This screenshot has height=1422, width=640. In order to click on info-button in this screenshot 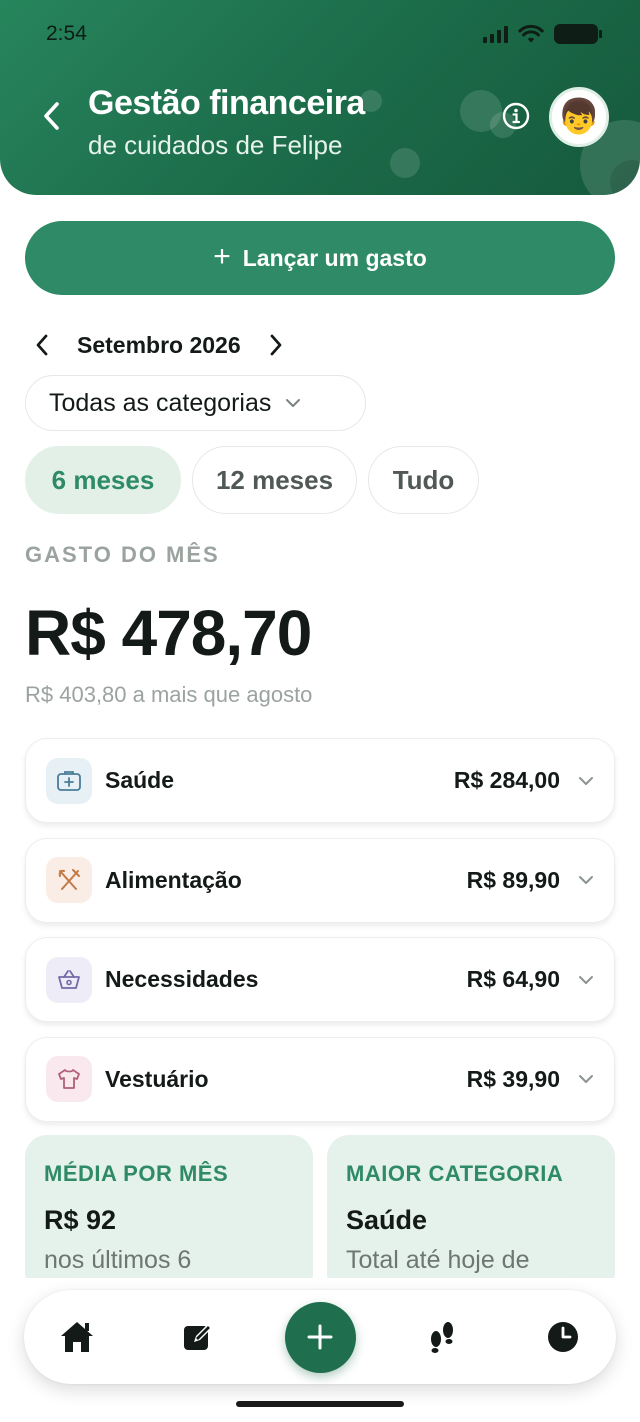, I will do `click(516, 116)`.